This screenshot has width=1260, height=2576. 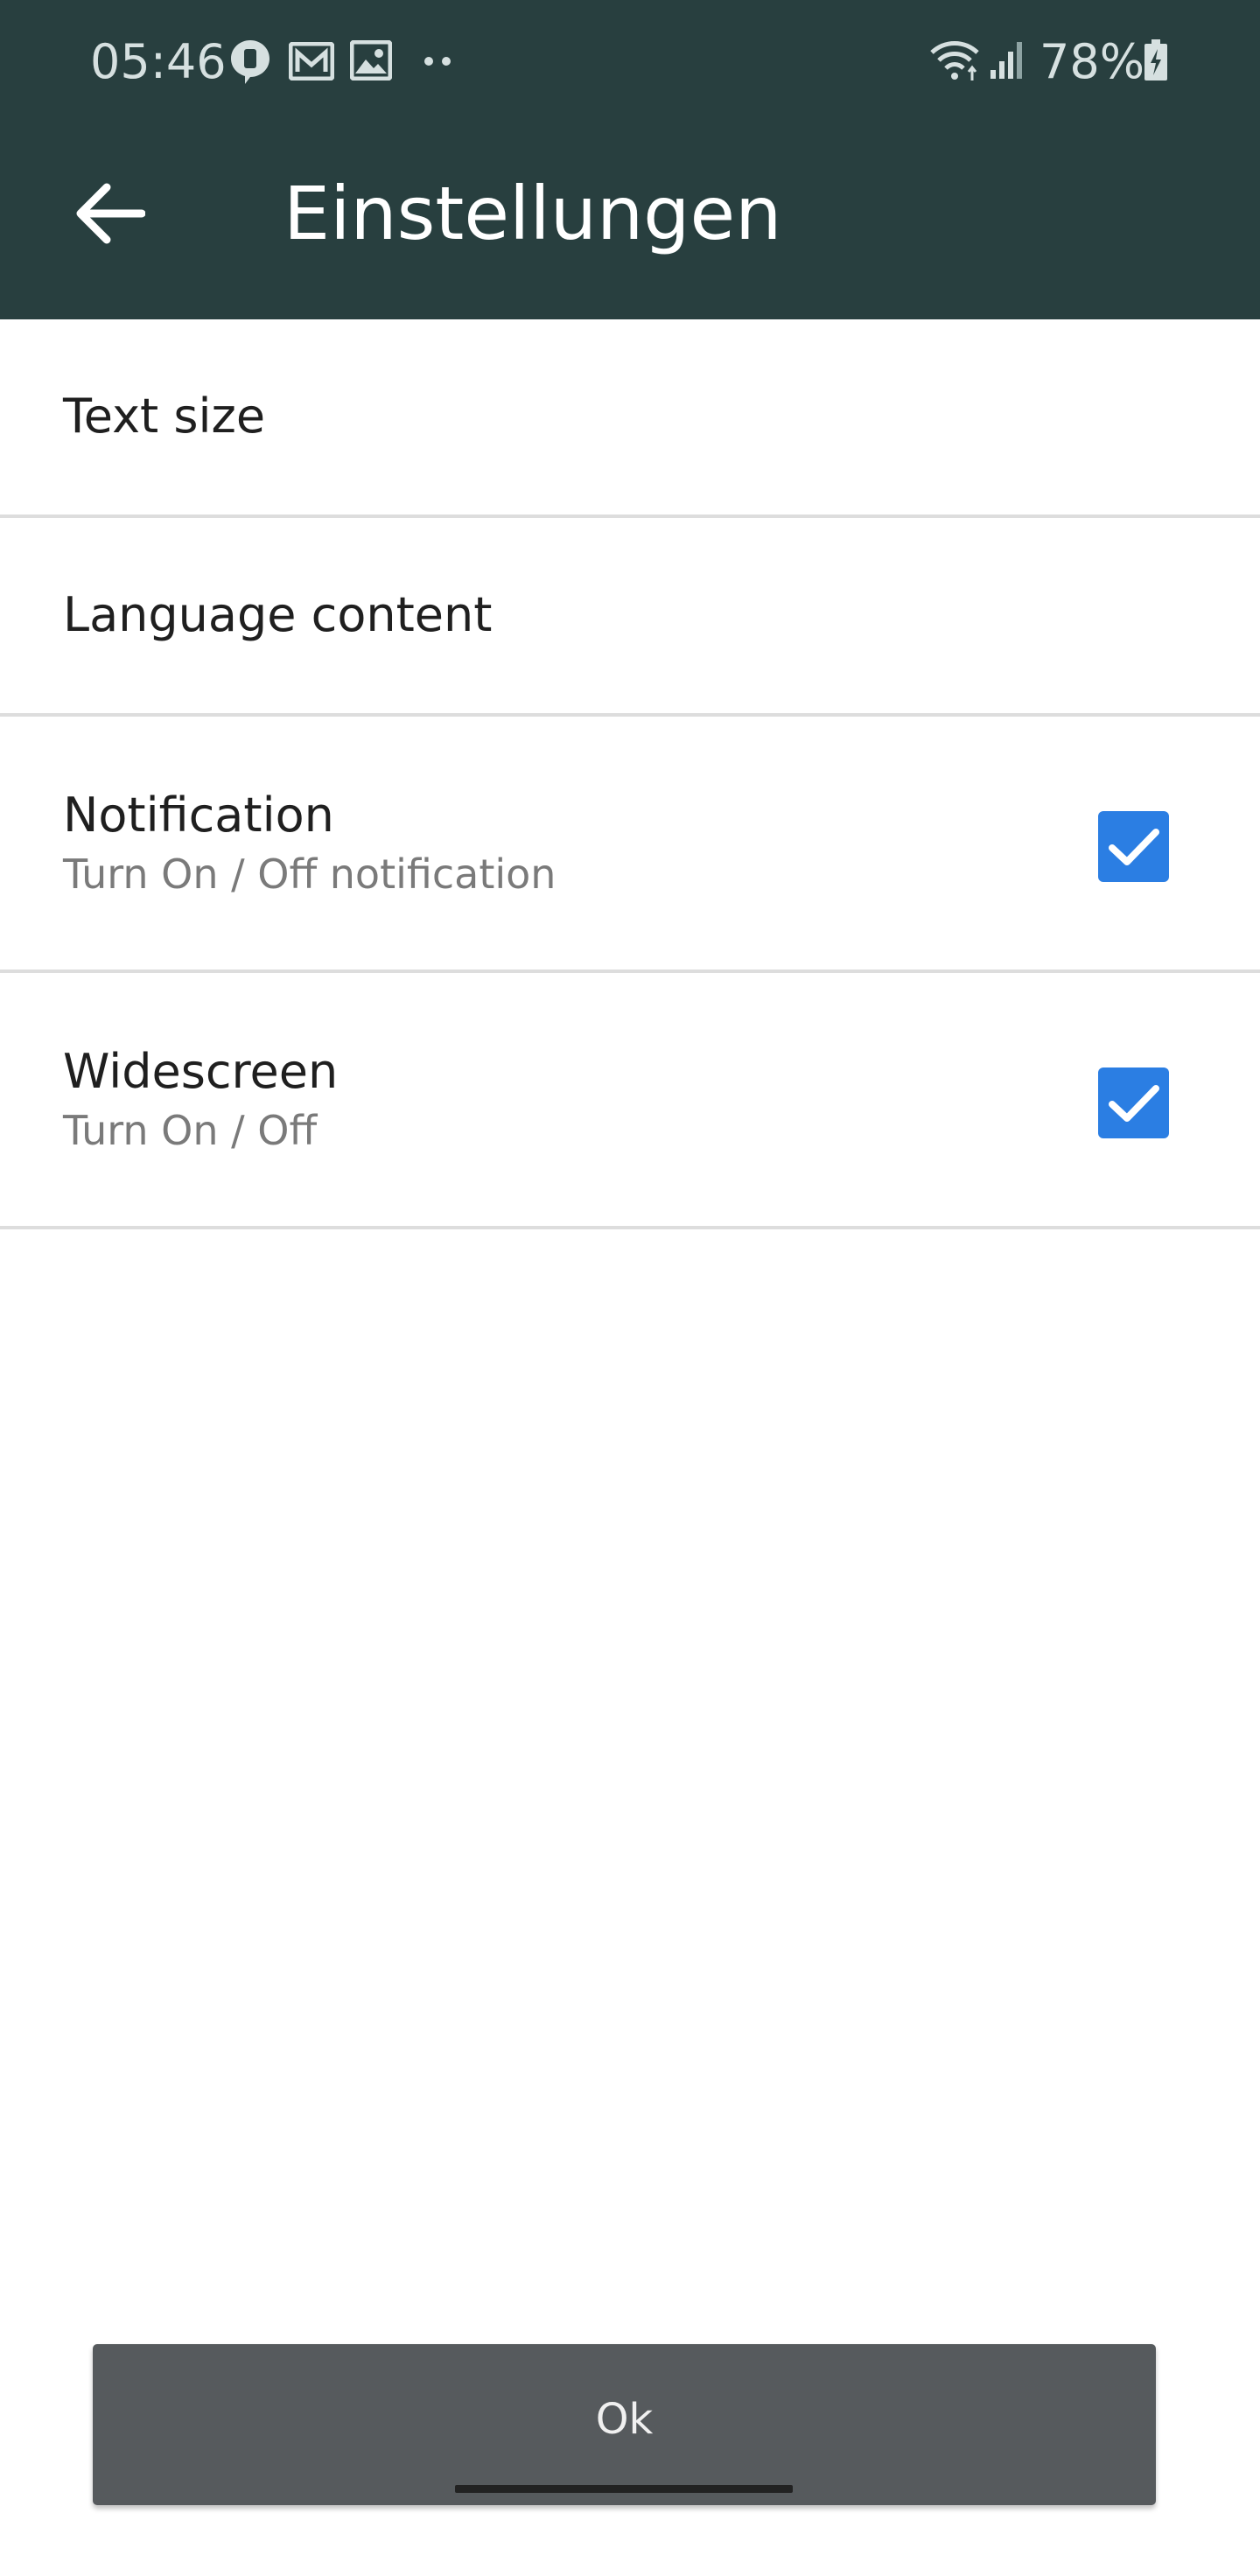 I want to click on gallery-icon, so click(x=371, y=60).